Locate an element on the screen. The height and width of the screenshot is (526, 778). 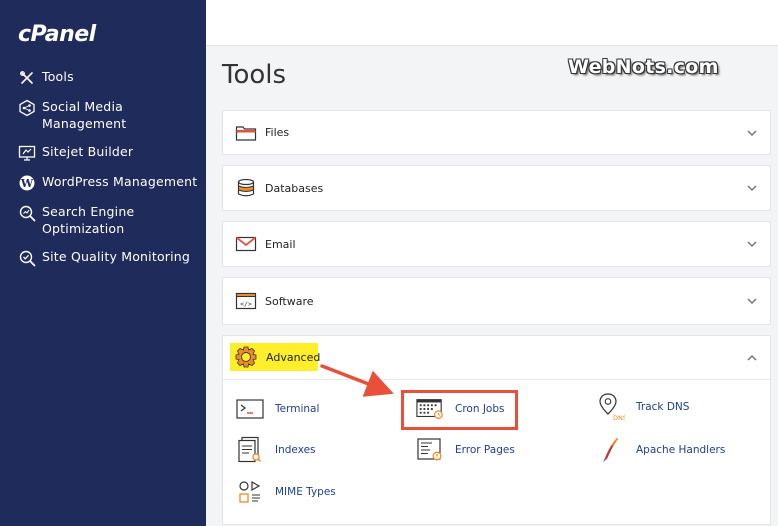
database-icon is located at coordinates (246, 188).